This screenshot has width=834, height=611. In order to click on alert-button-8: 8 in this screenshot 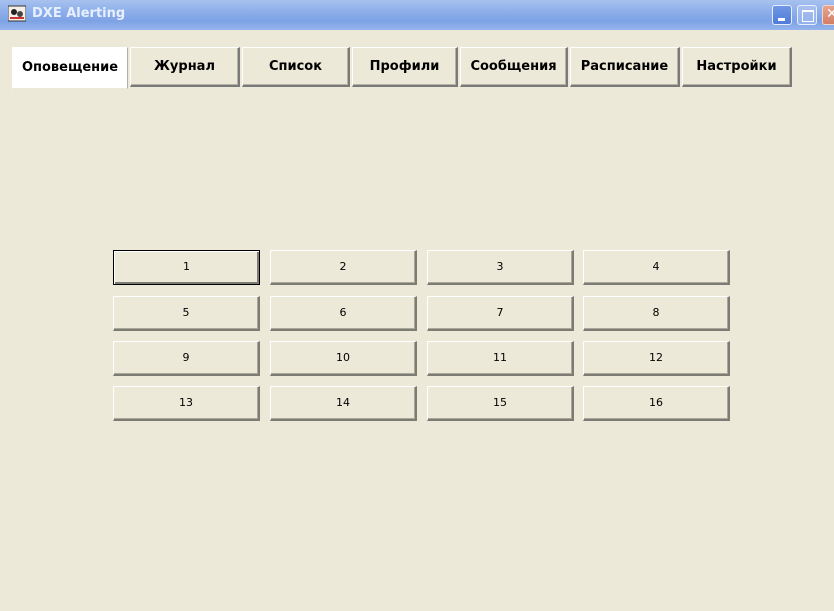, I will do `click(656, 313)`.